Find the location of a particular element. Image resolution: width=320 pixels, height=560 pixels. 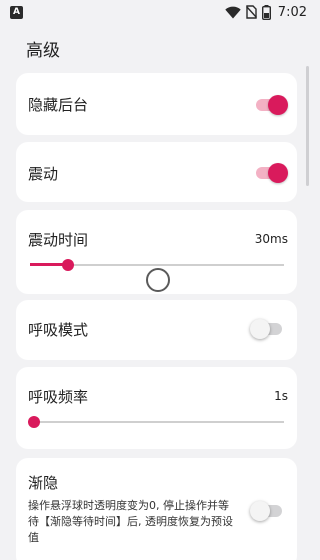

hide-background-switch is located at coordinates (271, 105).